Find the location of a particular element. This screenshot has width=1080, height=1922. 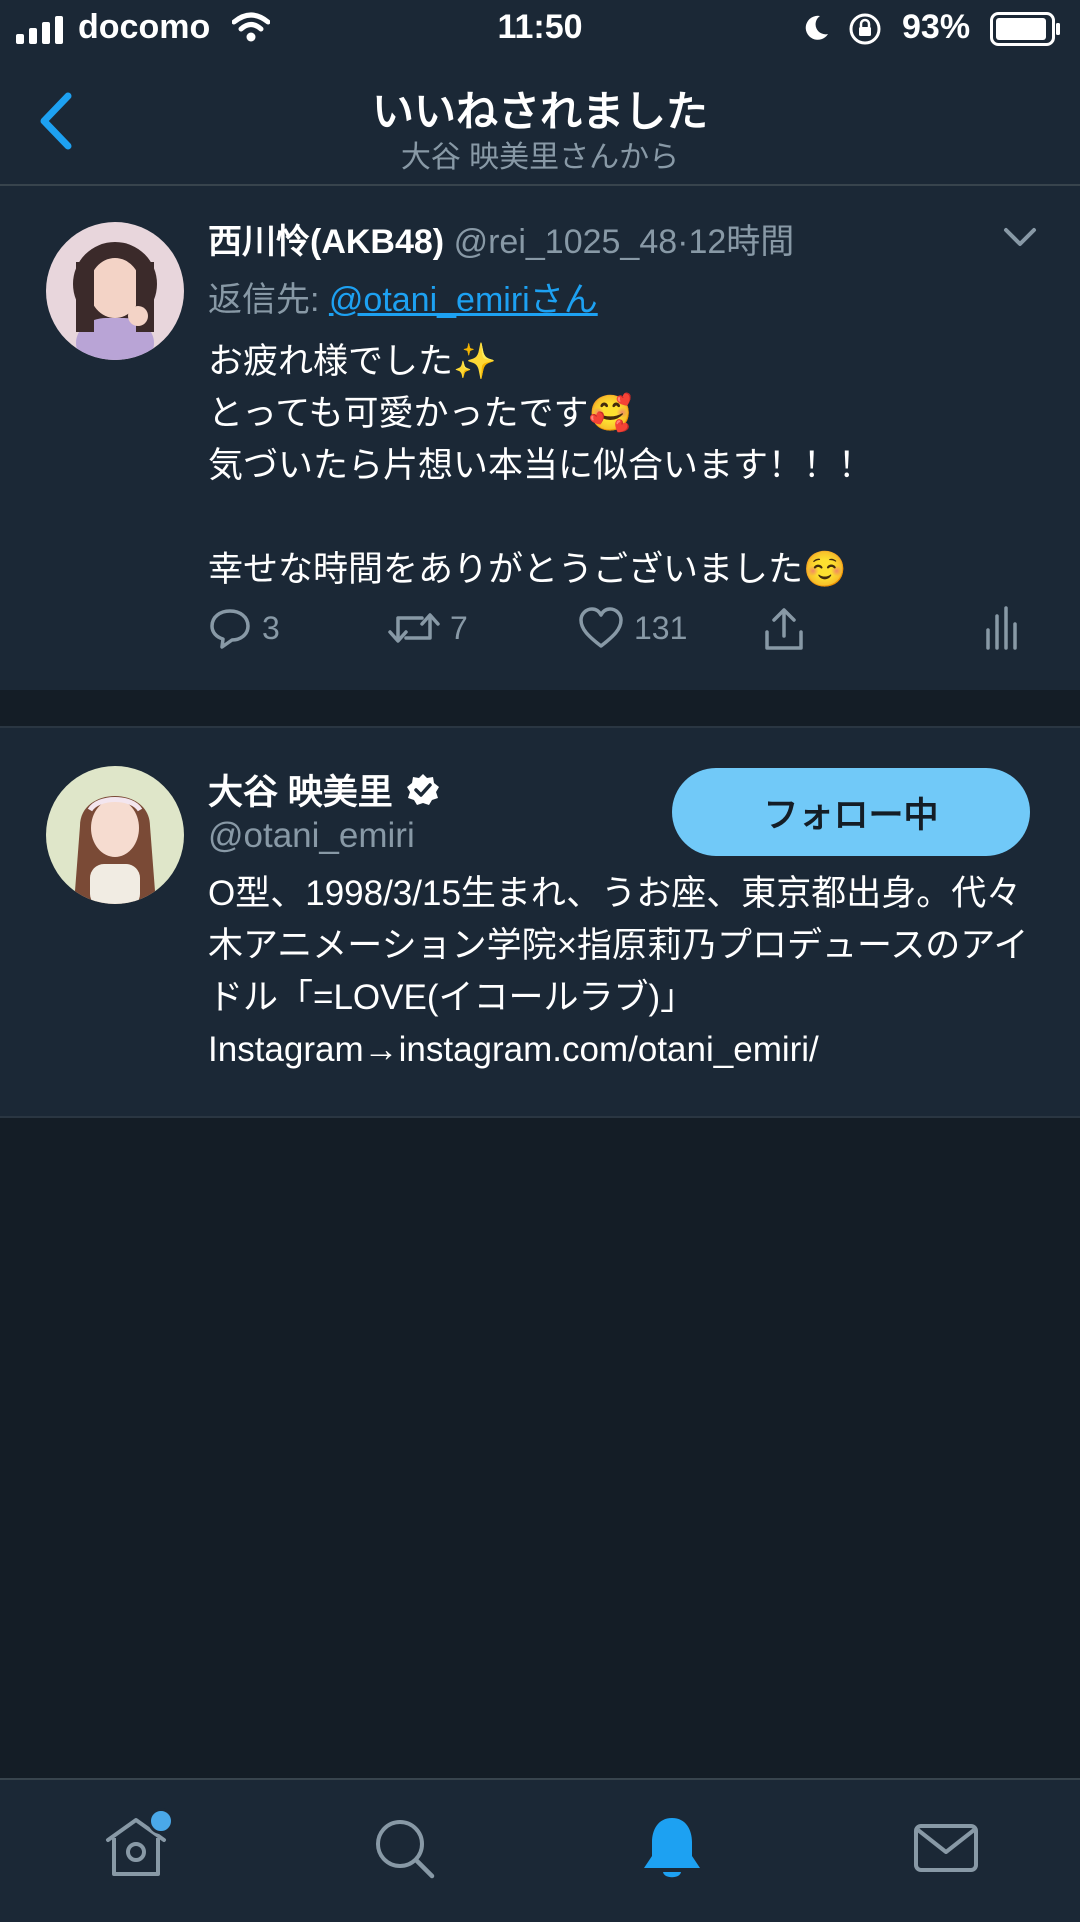

like-count: 131 is located at coordinates (661, 627).